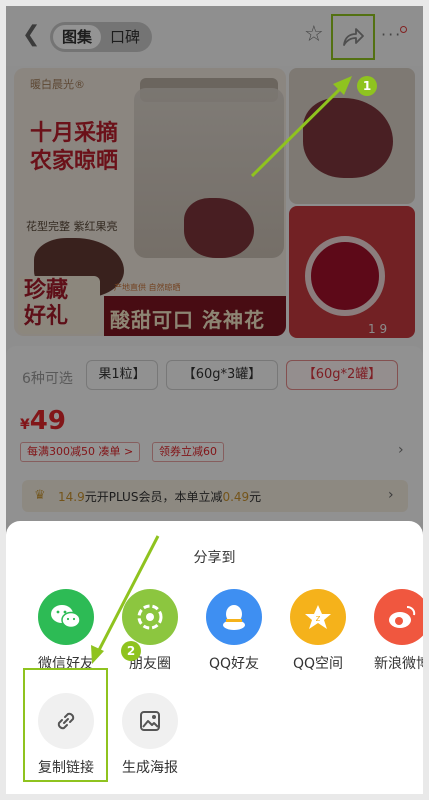  What do you see at coordinates (131, 651) in the screenshot?
I see `step-badge-2: 2` at bounding box center [131, 651].